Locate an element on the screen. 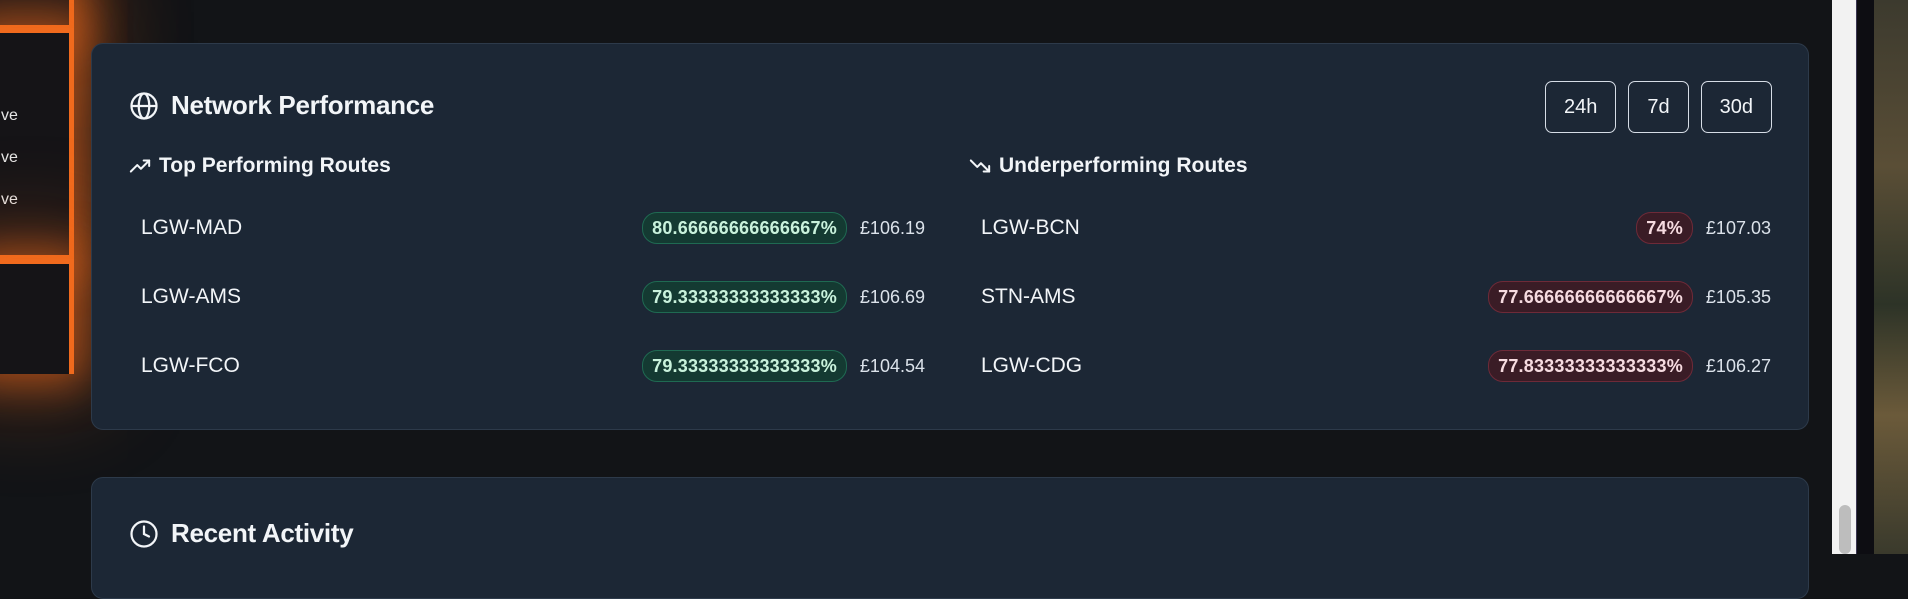 Image resolution: width=1908 pixels, height=599 pixels. range-30d-button: 30d is located at coordinates (1736, 107).